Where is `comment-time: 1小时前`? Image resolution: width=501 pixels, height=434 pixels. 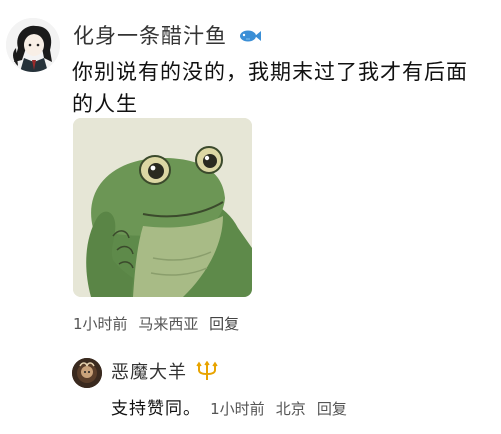
comment-time: 1小时前 is located at coordinates (100, 324).